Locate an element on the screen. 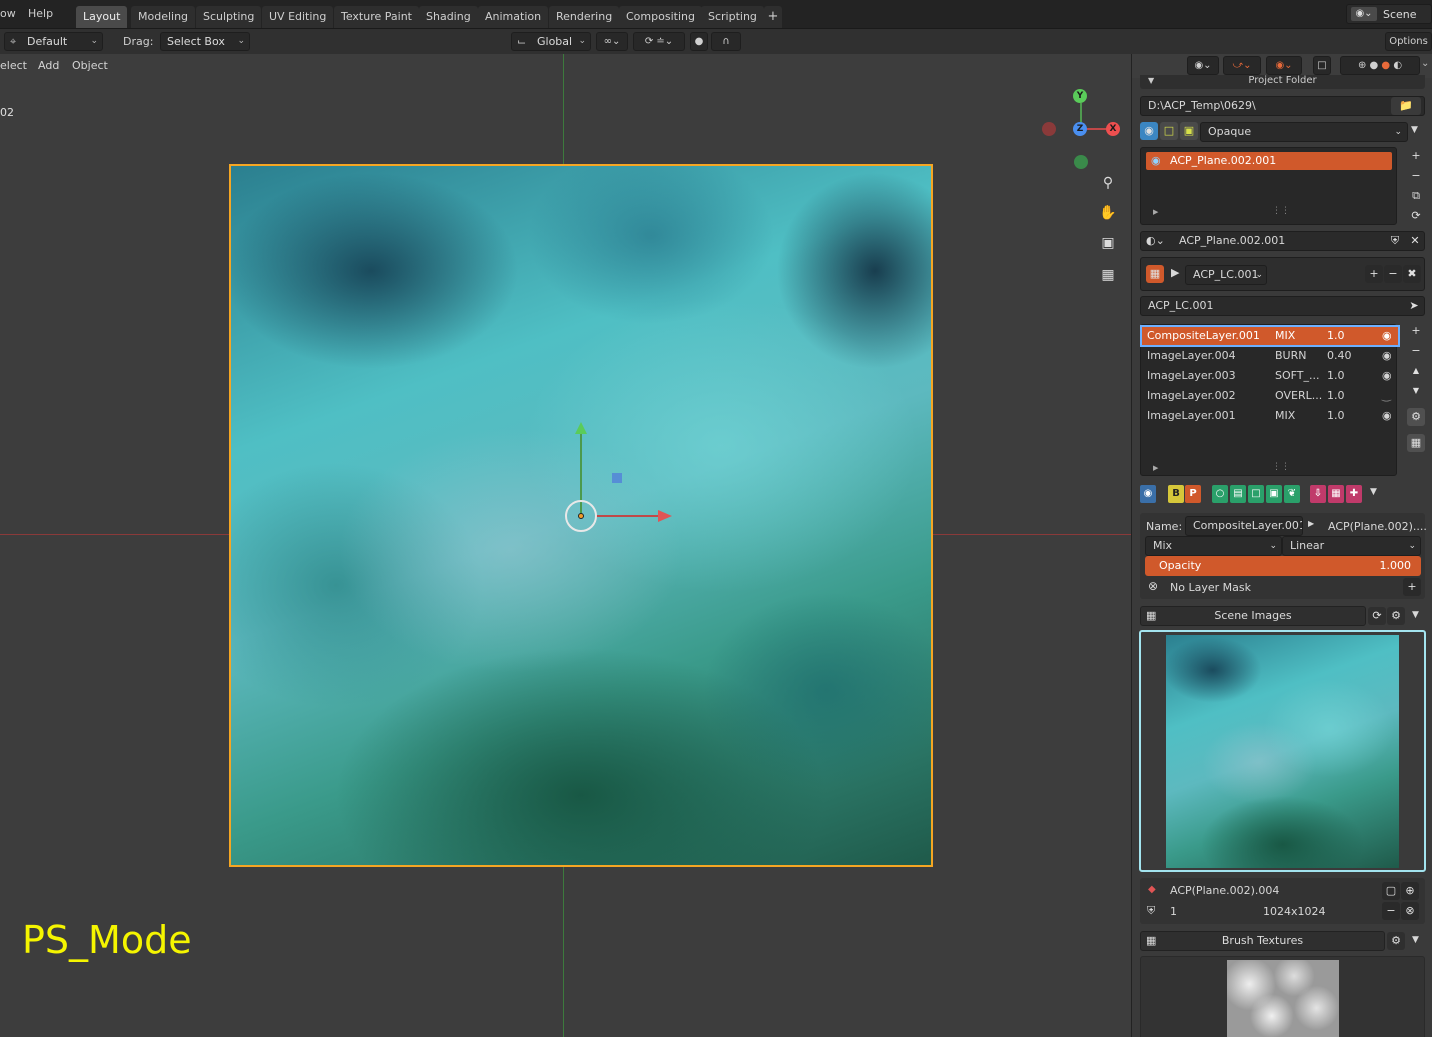  move-up-icon: ▲ is located at coordinates (1416, 371).